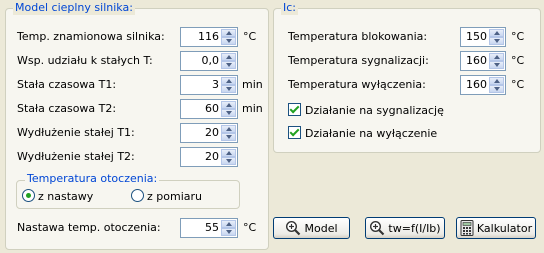 The image size is (544, 253). I want to click on field-k-coefficient: Wsp. udziału k stałych T: 0,0, so click(137, 61).